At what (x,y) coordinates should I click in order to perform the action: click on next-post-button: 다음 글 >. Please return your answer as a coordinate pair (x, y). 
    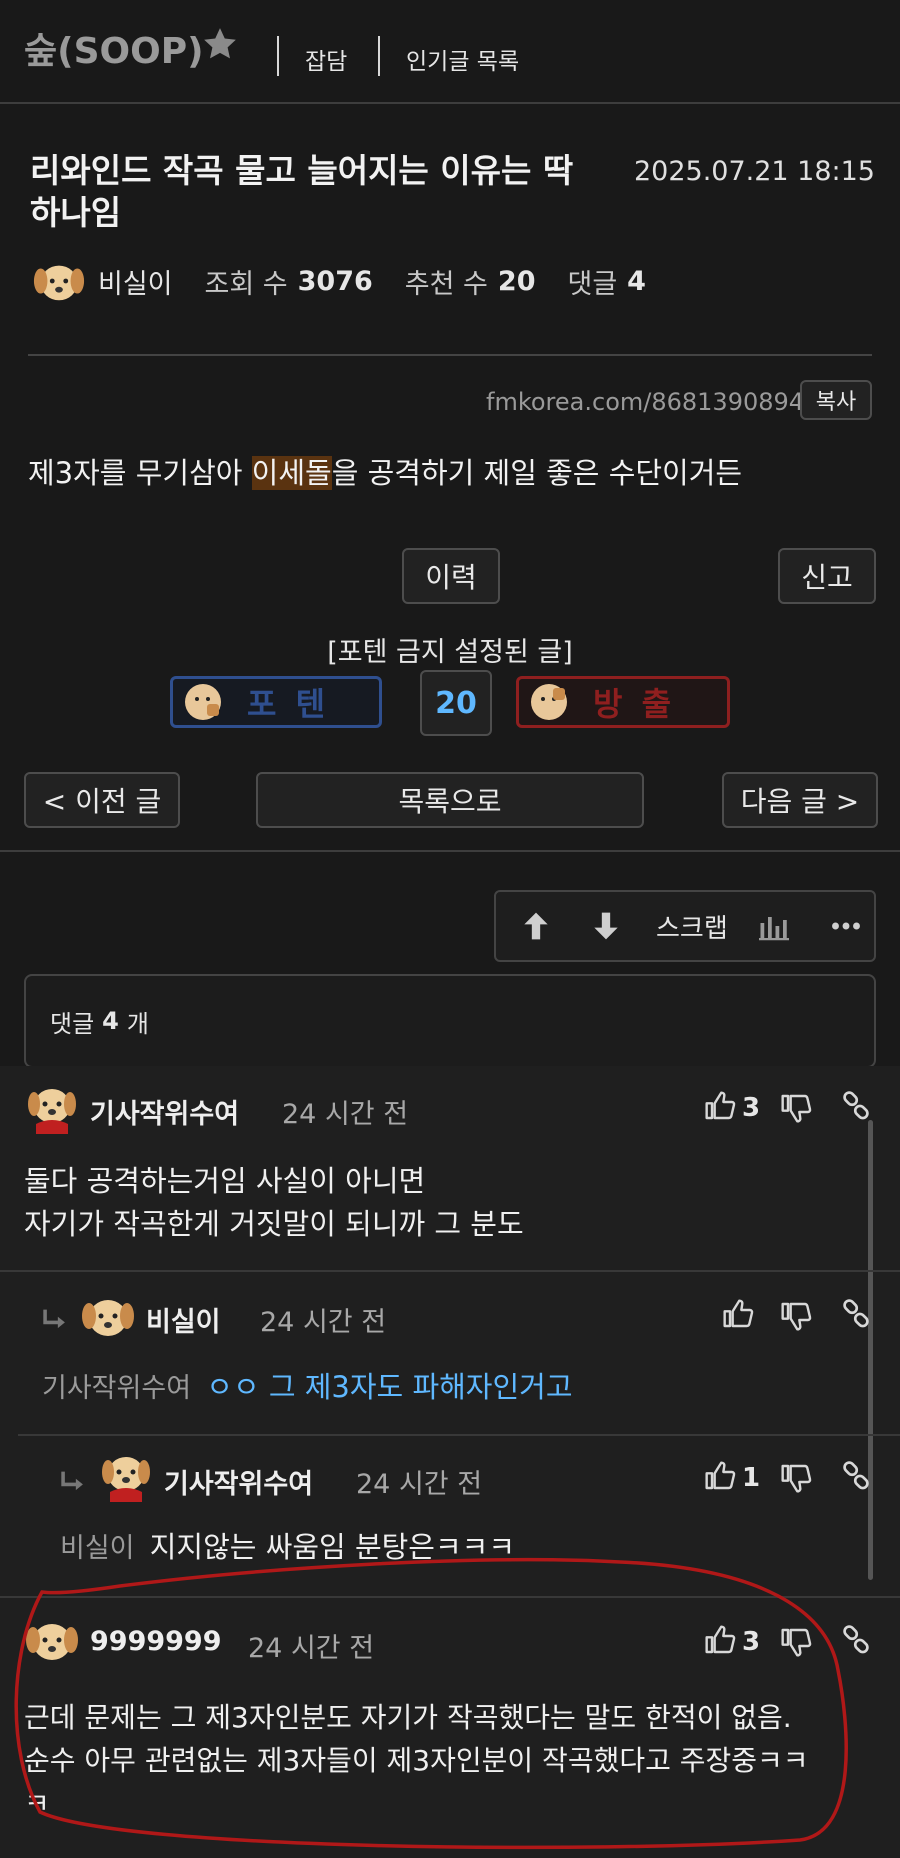
    Looking at the image, I should click on (800, 800).